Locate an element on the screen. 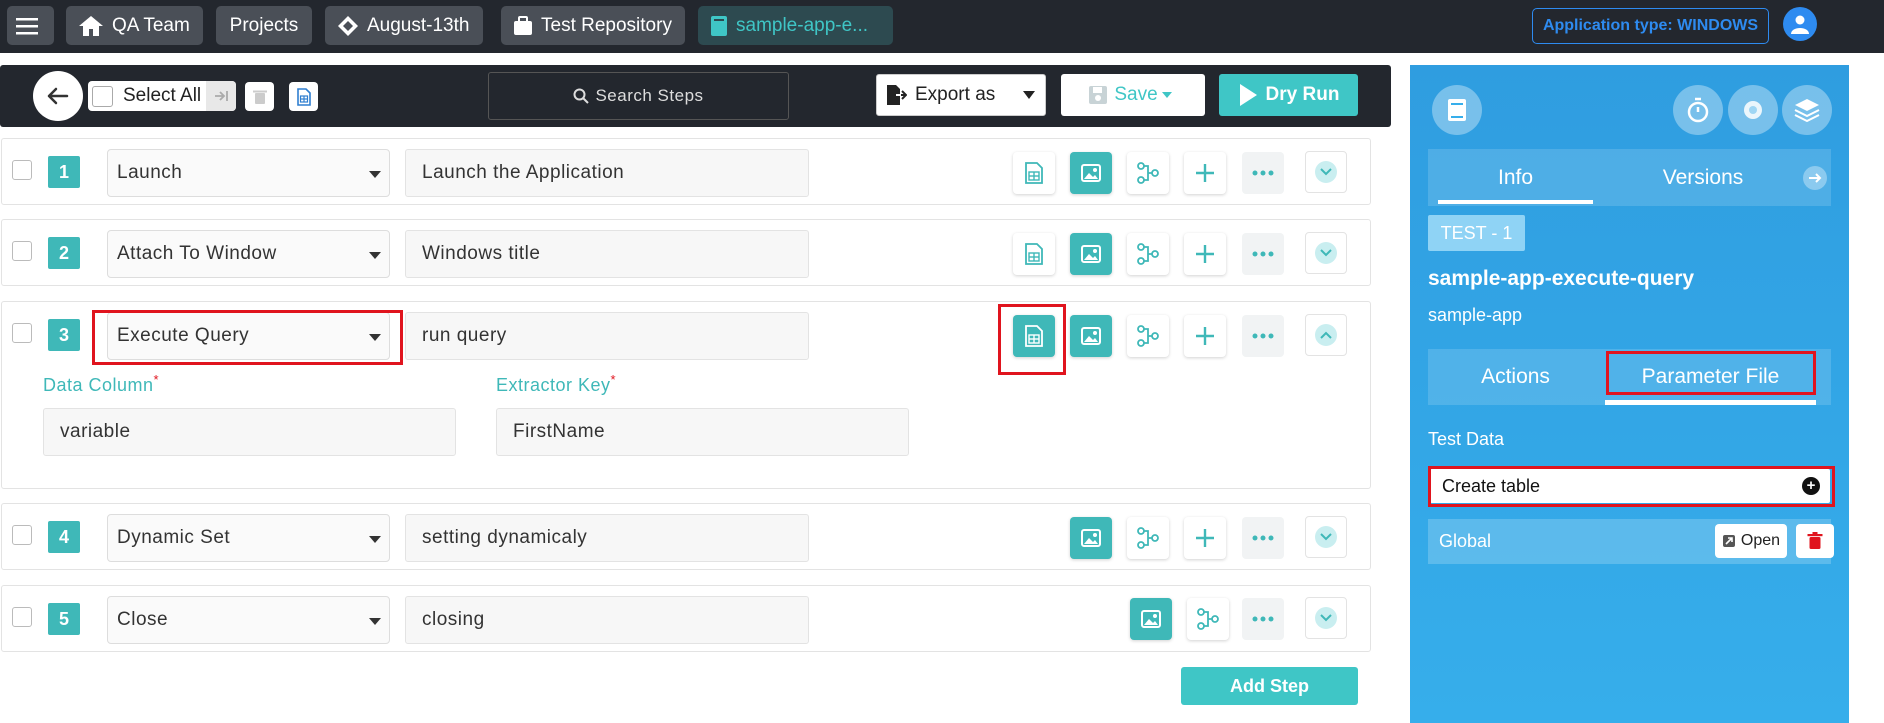  step-row: 5 Close closing is located at coordinates (686, 618).